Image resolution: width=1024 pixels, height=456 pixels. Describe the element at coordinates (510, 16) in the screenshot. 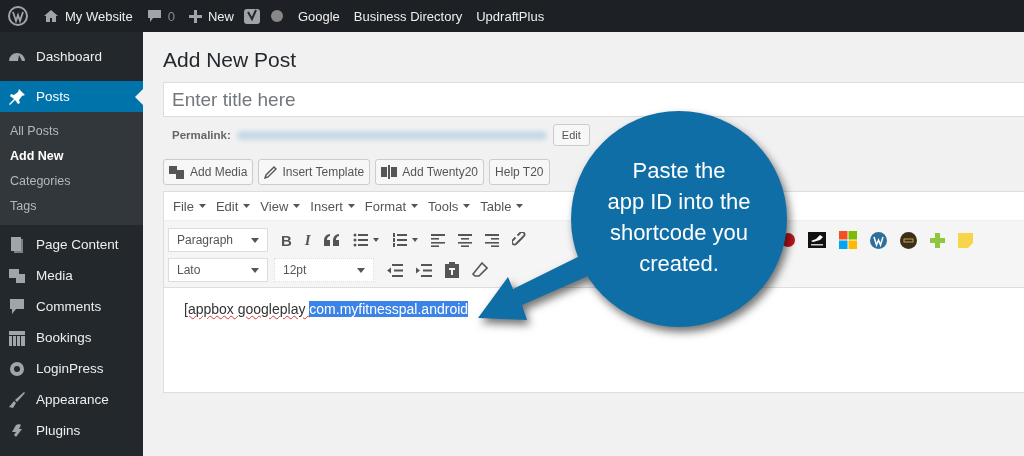

I see `toolbar-link: UpdraftPlus` at that location.